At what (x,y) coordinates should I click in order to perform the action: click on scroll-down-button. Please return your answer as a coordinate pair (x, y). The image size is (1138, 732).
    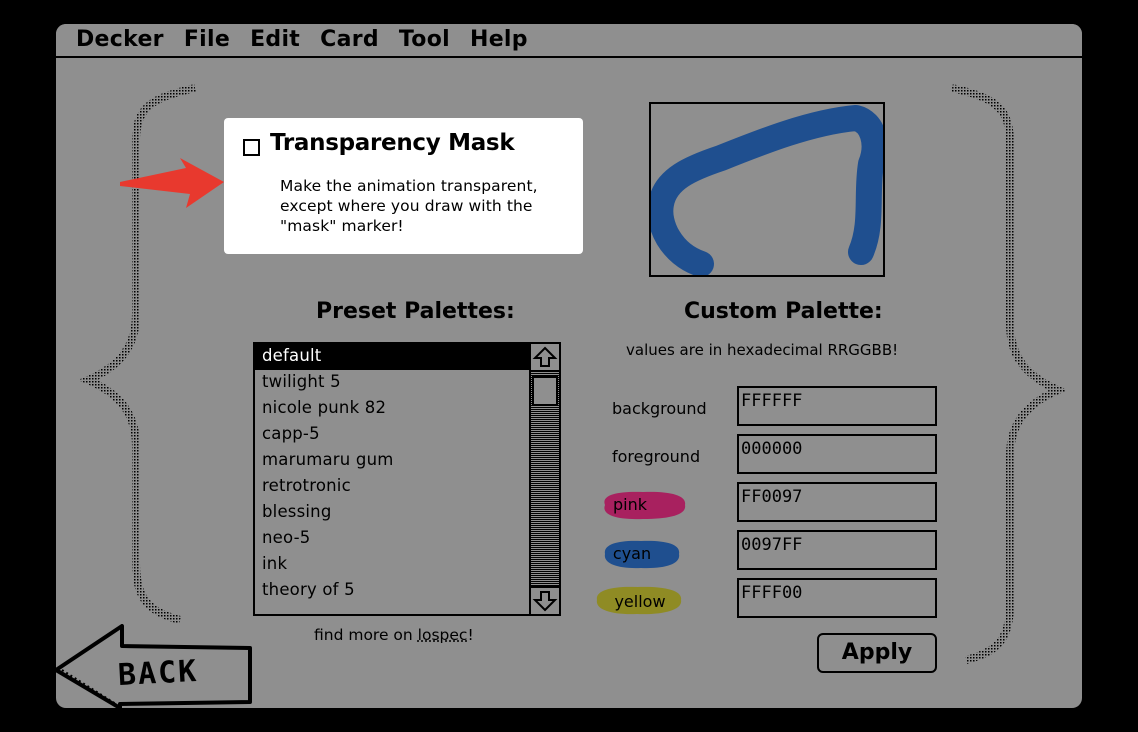
    Looking at the image, I should click on (545, 600).